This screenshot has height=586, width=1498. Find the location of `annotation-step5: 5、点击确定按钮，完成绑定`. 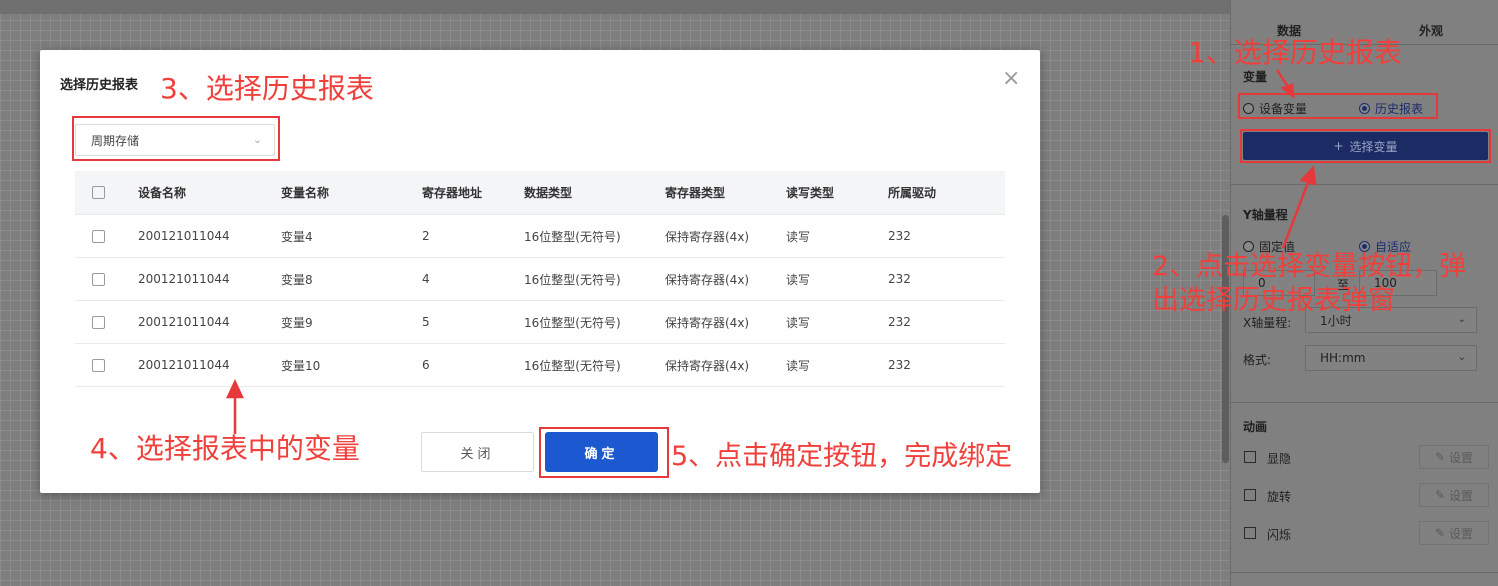

annotation-step5: 5、点击确定按钮，完成绑定 is located at coordinates (842, 456).